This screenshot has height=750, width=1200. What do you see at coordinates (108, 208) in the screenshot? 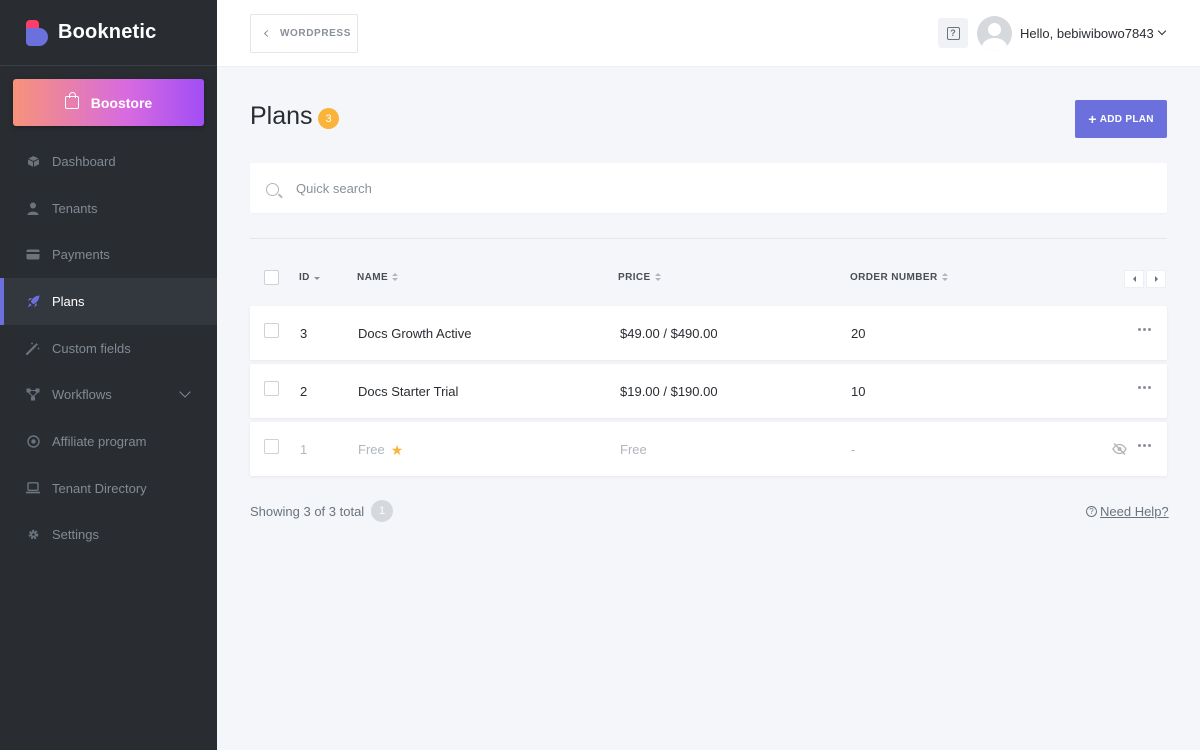
I see `sidebar-item-tenants: Tenants` at bounding box center [108, 208].